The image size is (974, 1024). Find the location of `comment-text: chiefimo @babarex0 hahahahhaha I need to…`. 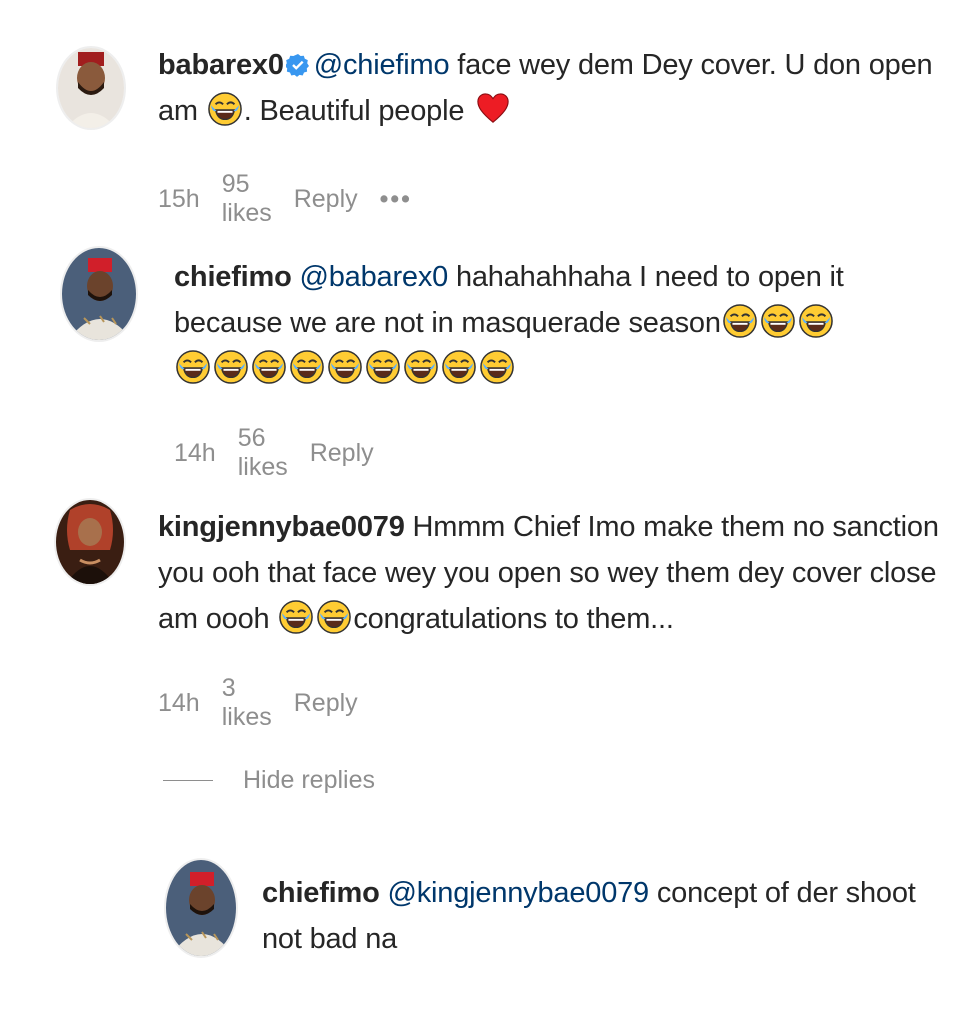

comment-text: chiefimo @babarex0 hahahahhaha I need to… is located at coordinates (559, 323).